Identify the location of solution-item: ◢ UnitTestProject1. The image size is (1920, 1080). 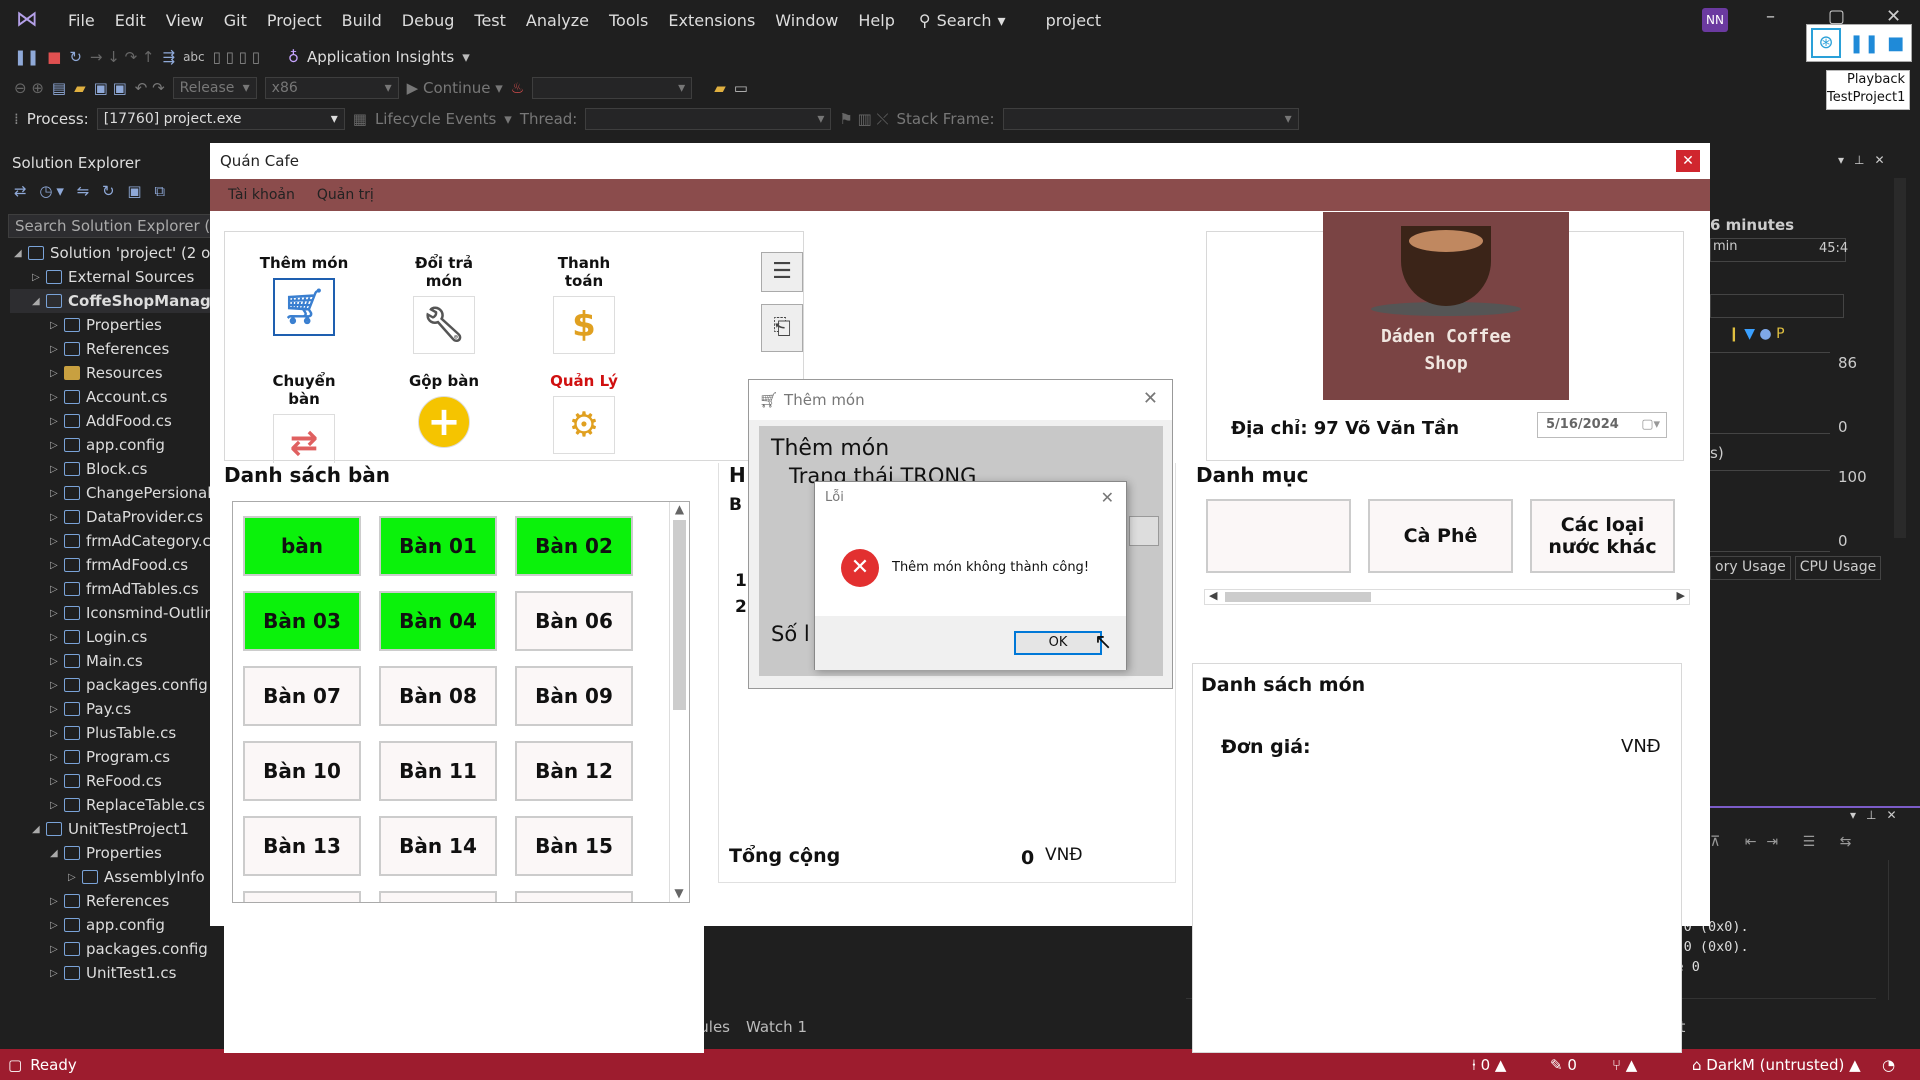
(111, 829).